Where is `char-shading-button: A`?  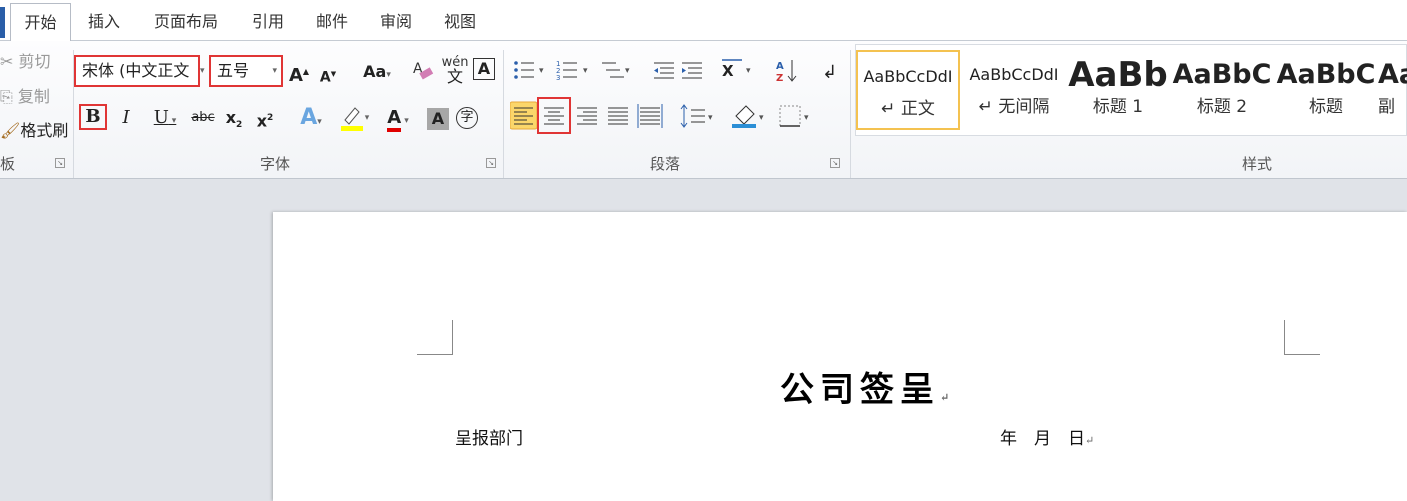 char-shading-button: A is located at coordinates (438, 119).